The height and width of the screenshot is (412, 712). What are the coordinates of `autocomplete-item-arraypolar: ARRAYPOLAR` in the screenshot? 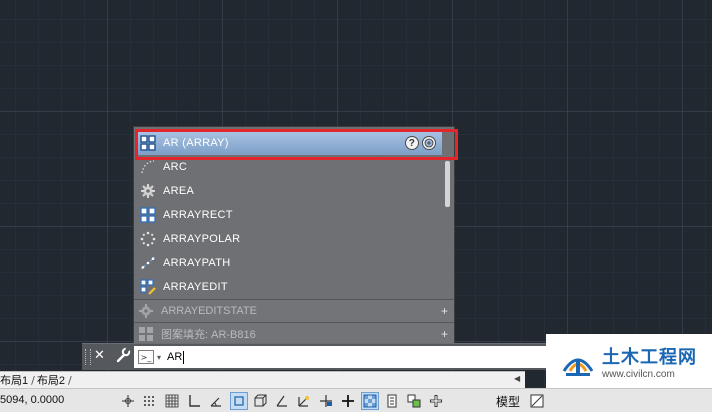 It's located at (289, 239).